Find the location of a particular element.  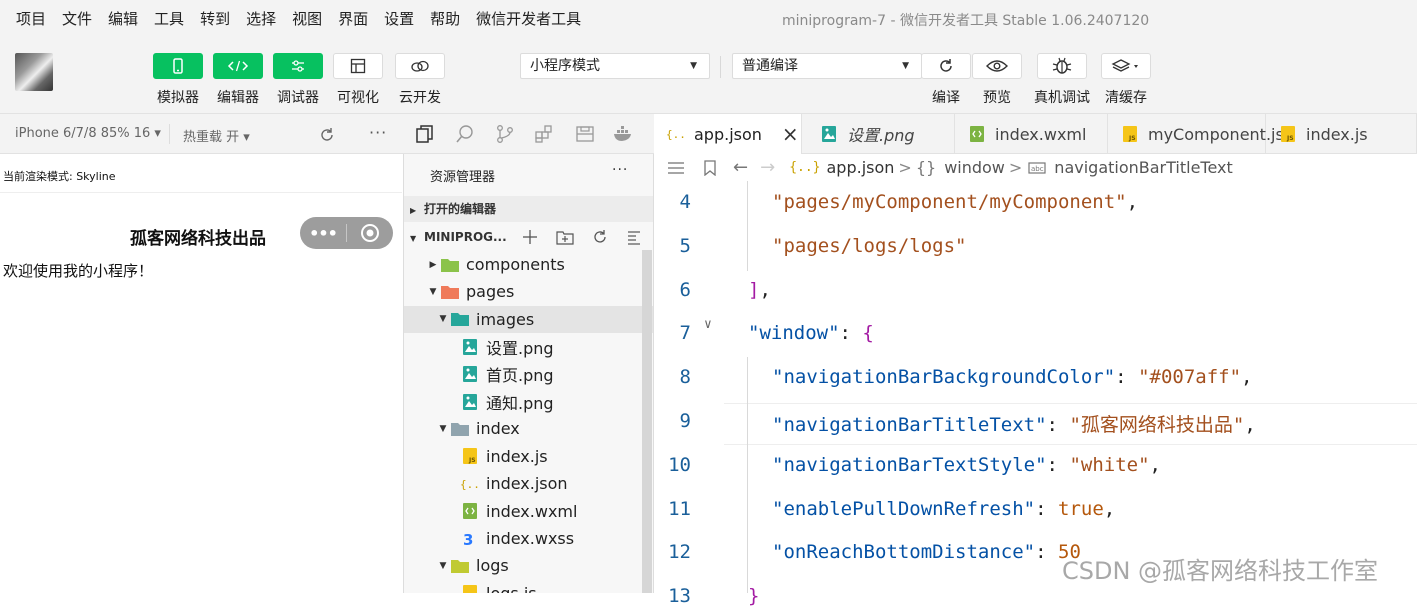

menu-item: 视图 is located at coordinates (307, 19).